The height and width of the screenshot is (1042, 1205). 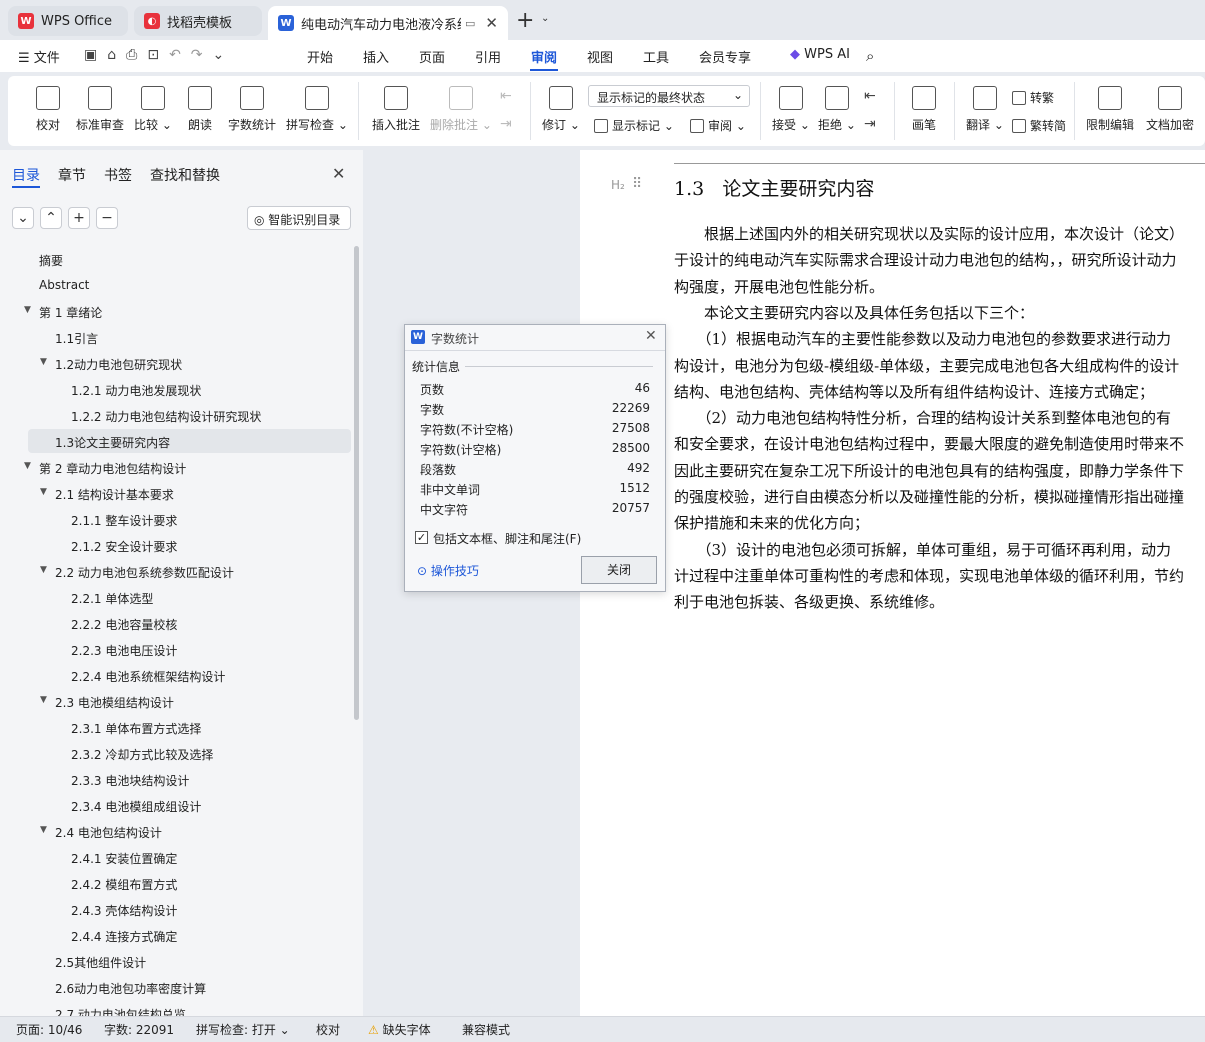 I want to click on toc-item: 1.1引言, so click(x=76, y=338).